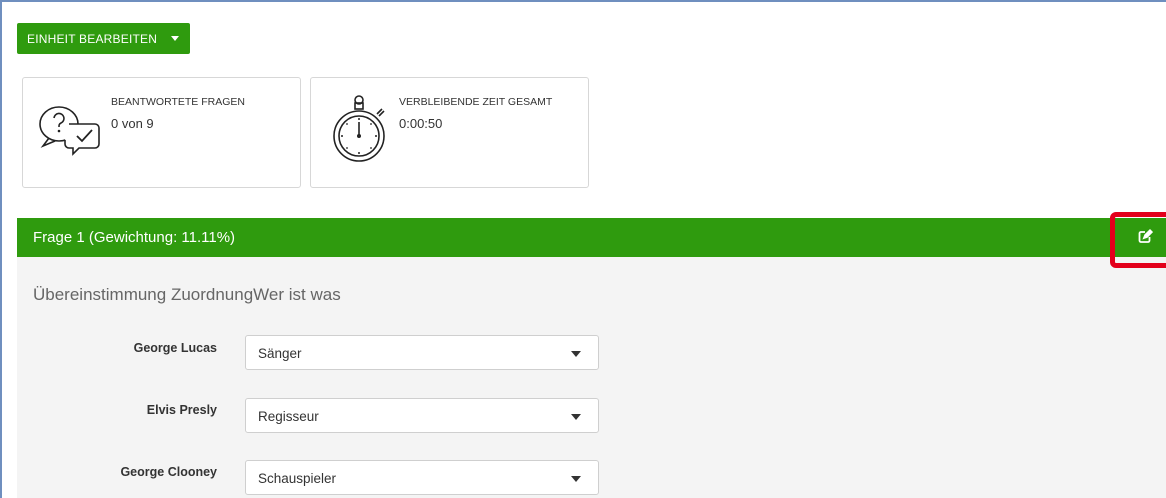 The width and height of the screenshot is (1166, 498). I want to click on match-select-value: Regisseur, so click(288, 416).